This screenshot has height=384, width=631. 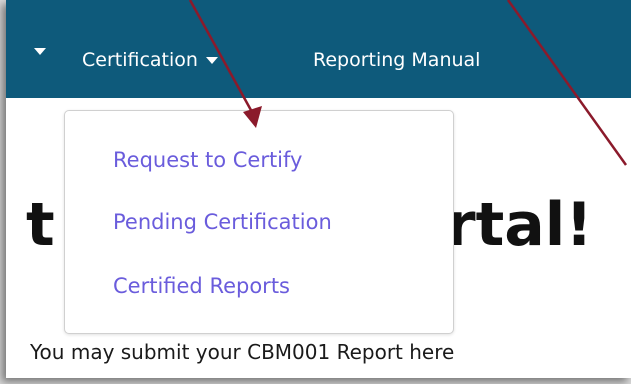 I want to click on menu-item-certified-reports: Certified Reports, so click(x=201, y=286).